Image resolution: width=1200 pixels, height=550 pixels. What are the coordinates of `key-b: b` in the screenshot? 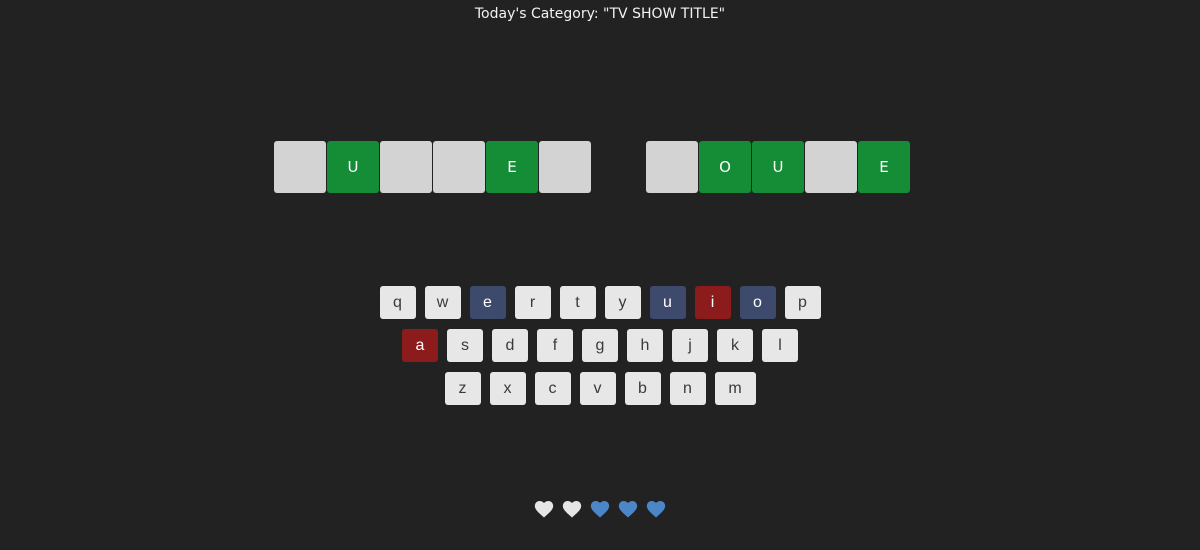 It's located at (642, 388).